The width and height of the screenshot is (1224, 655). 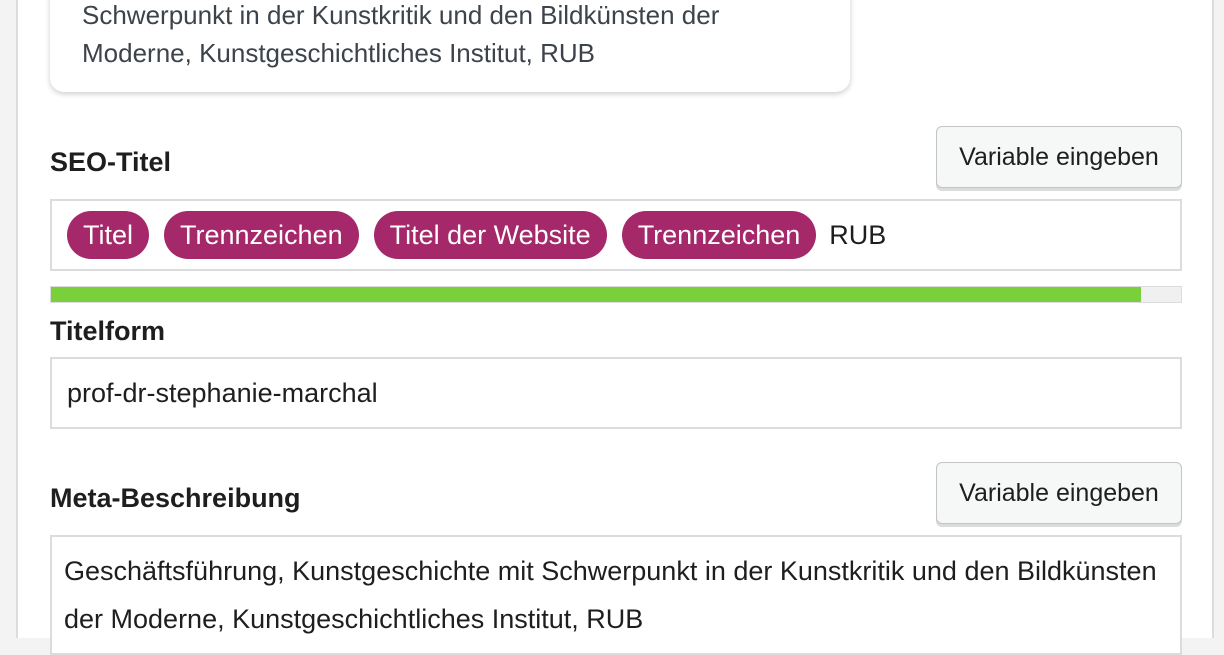 What do you see at coordinates (616, 393) in the screenshot?
I see `slug-input: prof-dr-stephanie-marchal` at bounding box center [616, 393].